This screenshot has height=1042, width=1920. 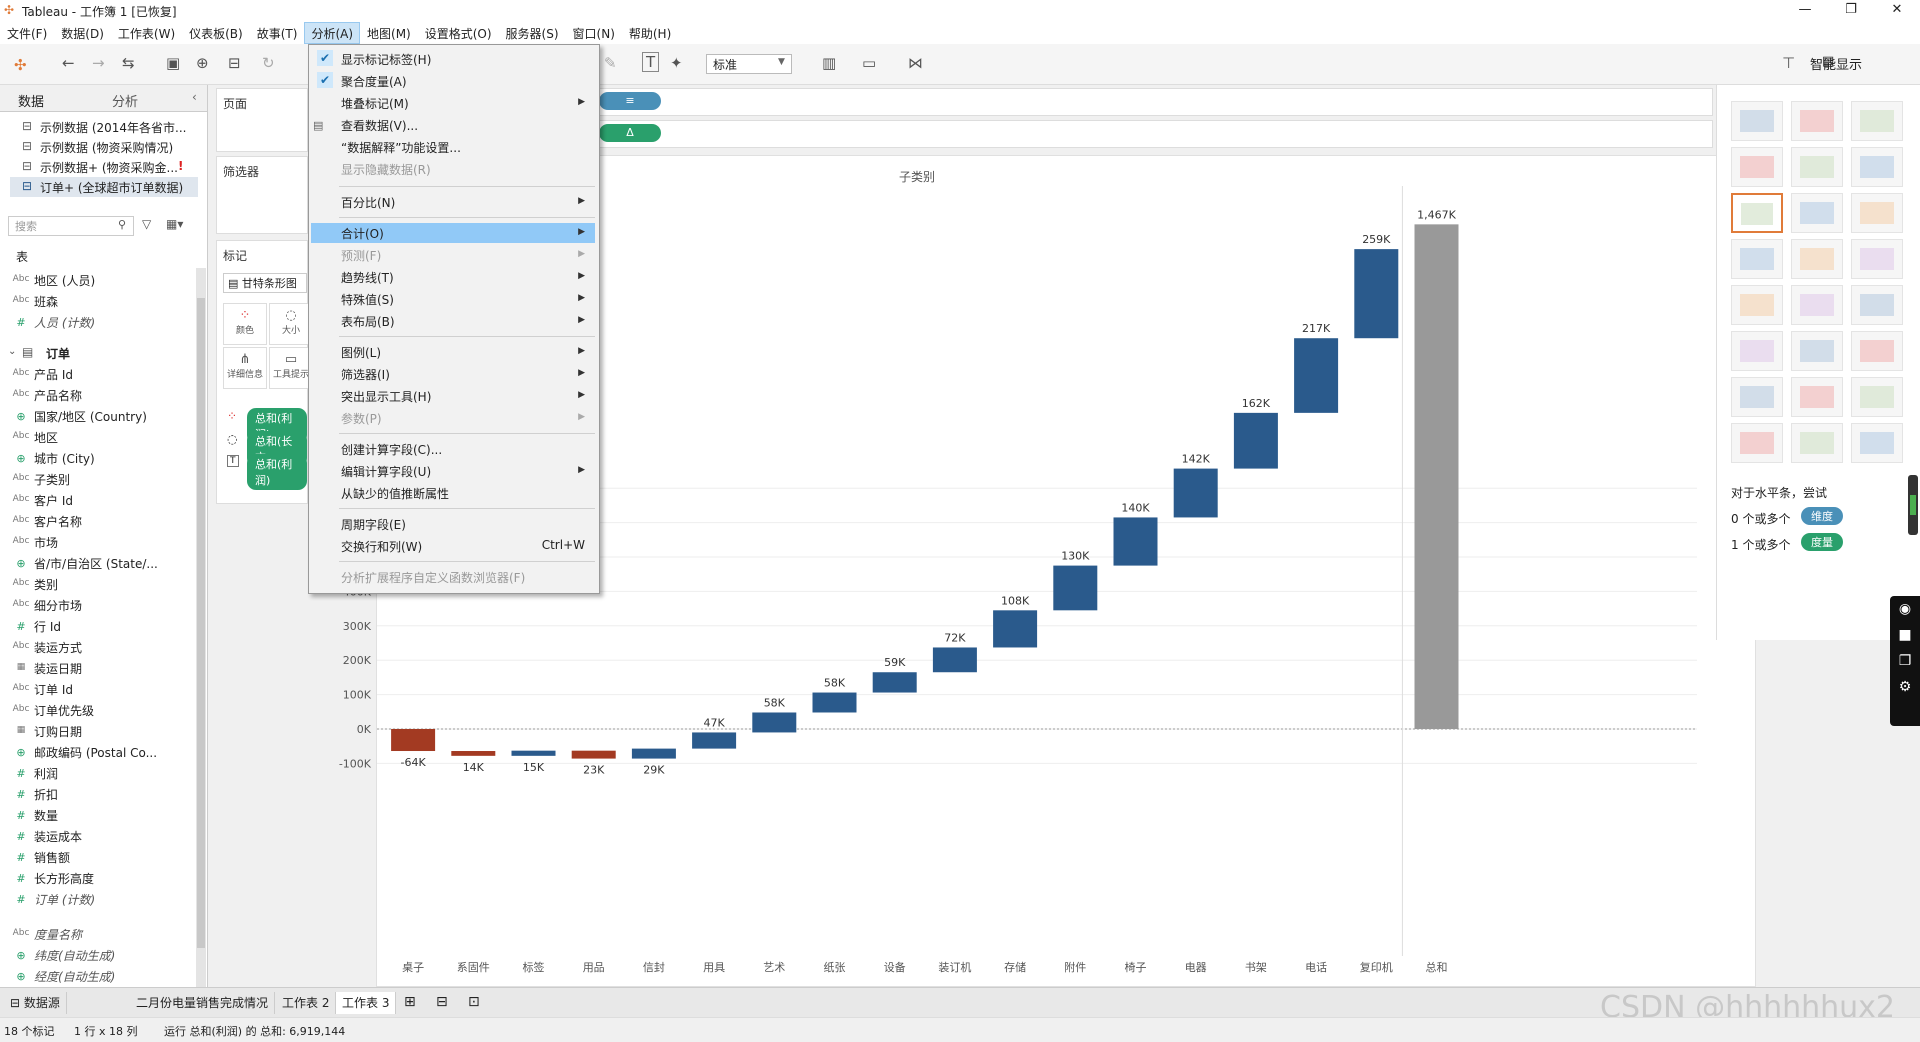 I want to click on pages-card: 页面, so click(x=262, y=120).